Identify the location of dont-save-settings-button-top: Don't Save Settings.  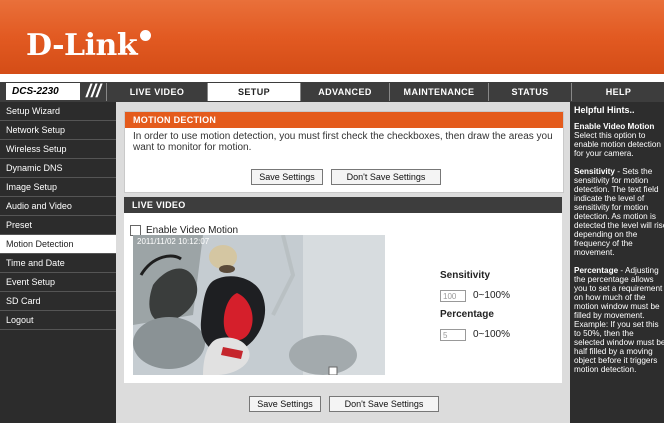
(386, 177).